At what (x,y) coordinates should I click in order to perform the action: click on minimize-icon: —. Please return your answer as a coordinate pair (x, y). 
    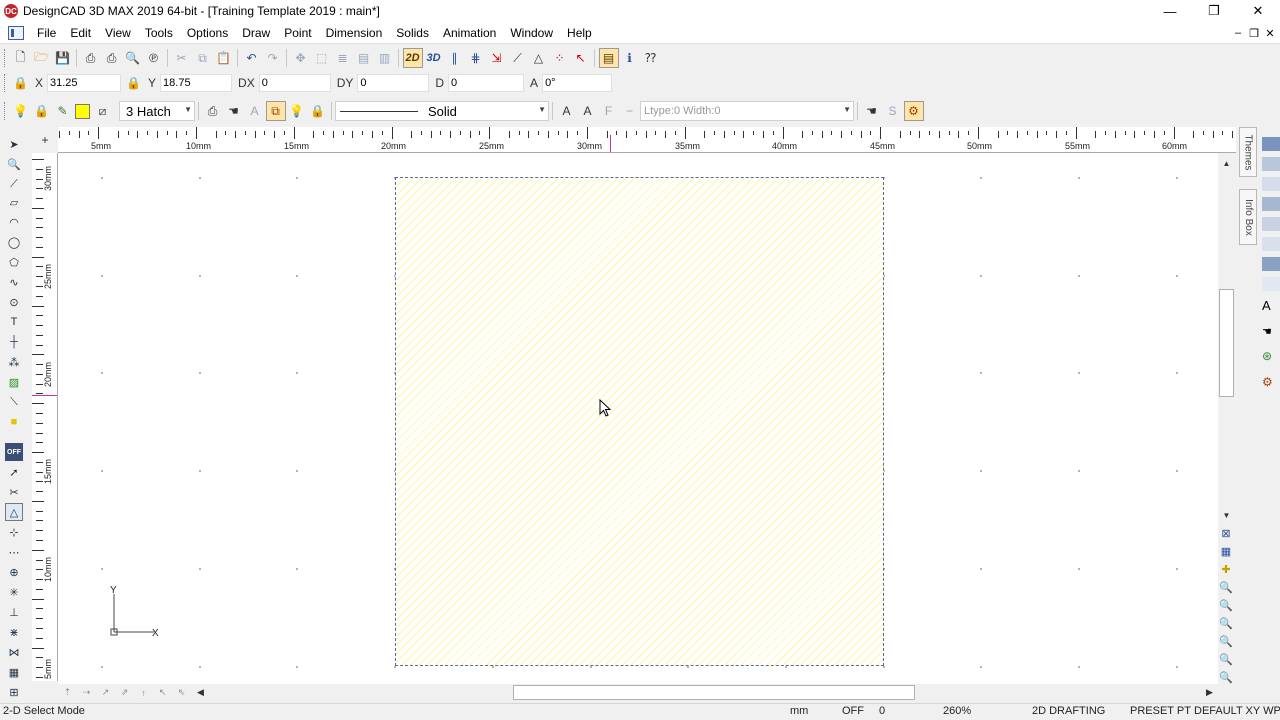
    Looking at the image, I should click on (1170, 11).